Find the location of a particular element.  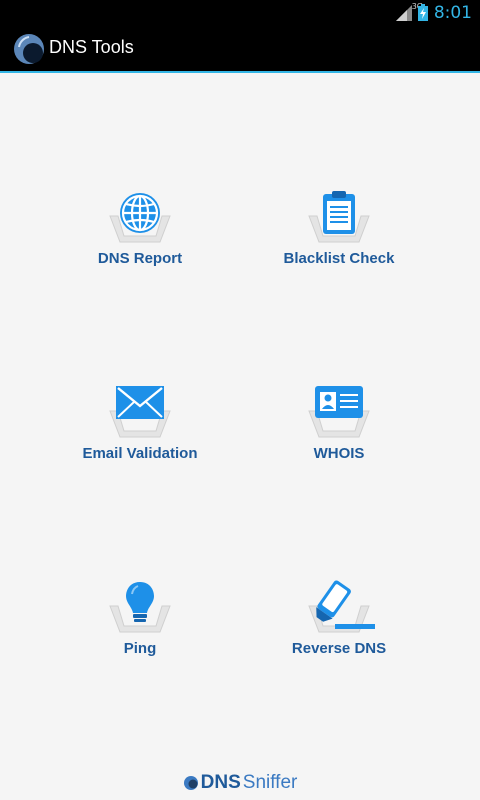

tool-reverse-dns: Reverse DNS is located at coordinates (339, 635).